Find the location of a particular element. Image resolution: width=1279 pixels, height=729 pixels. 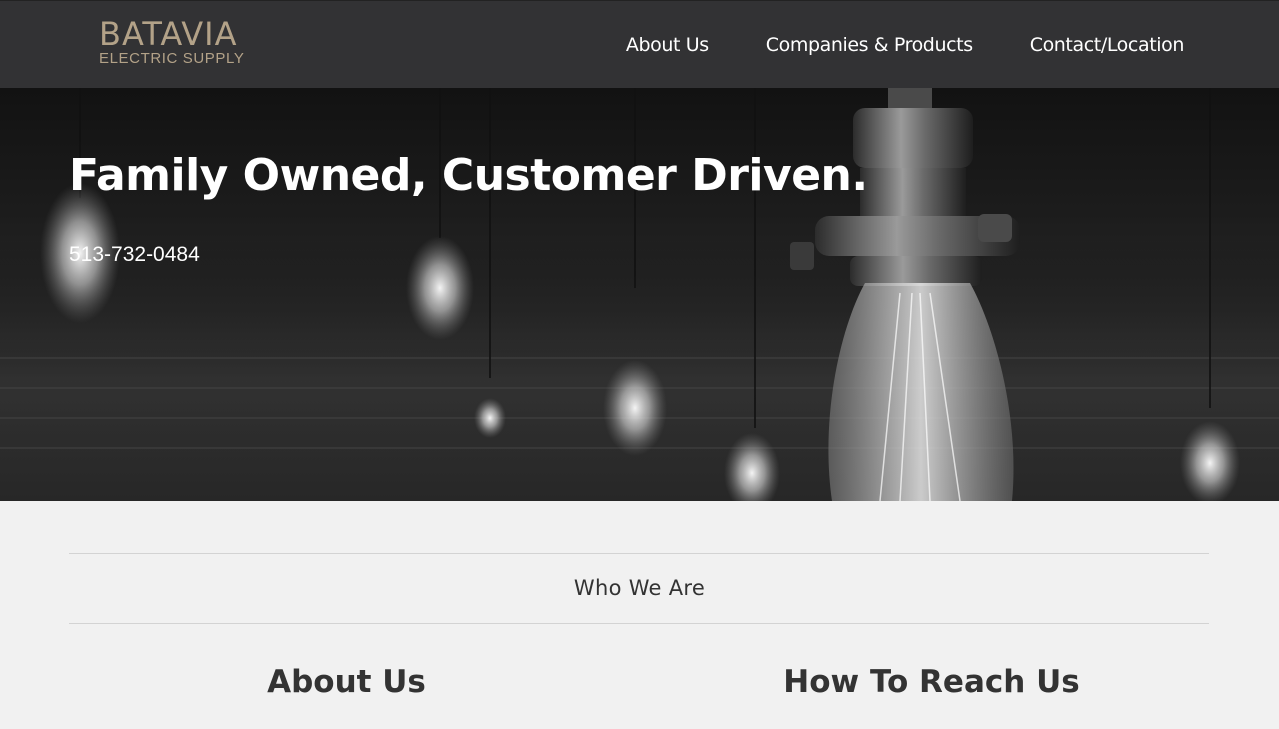

logo-tagline: ELECTRIC SUPPLY is located at coordinates (172, 58).